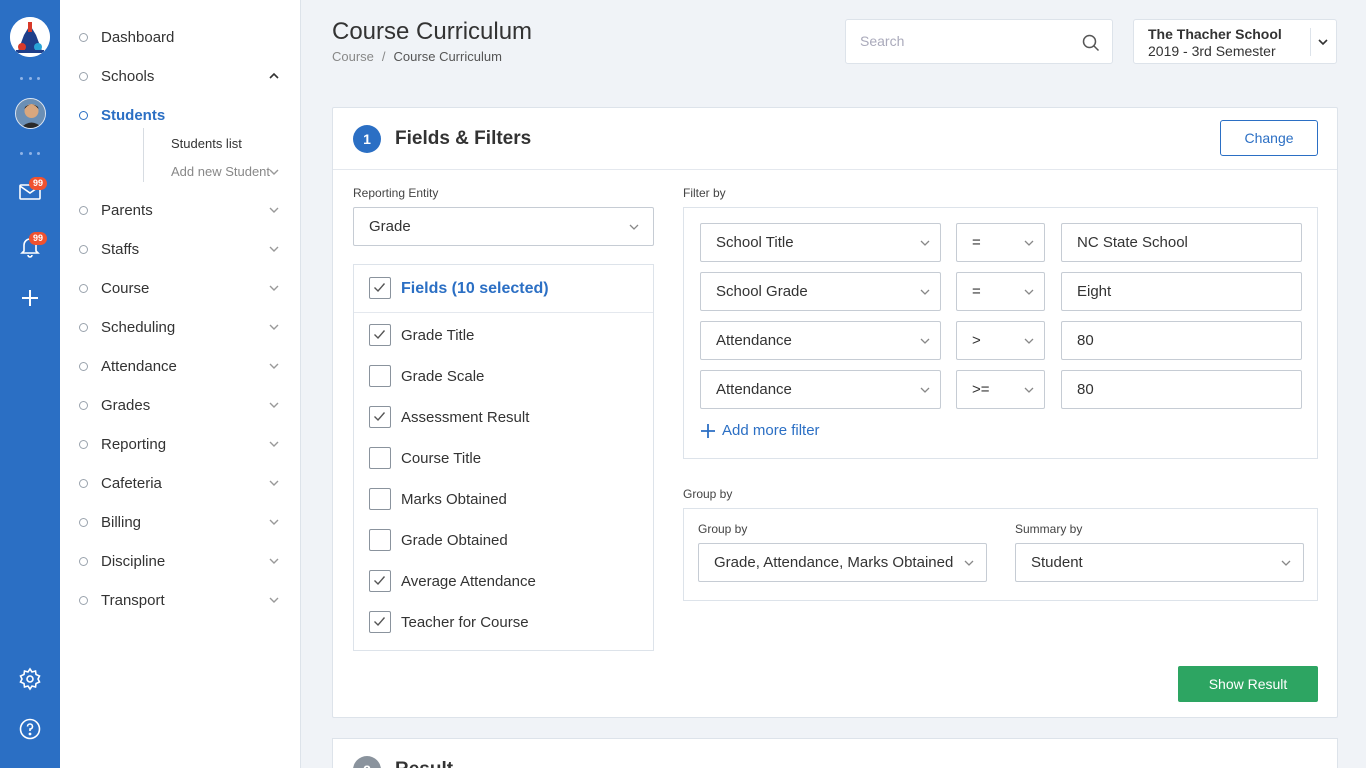 This screenshot has height=768, width=1366. Describe the element at coordinates (380, 376) in the screenshot. I see `field-checkbox-grade-scale` at that location.